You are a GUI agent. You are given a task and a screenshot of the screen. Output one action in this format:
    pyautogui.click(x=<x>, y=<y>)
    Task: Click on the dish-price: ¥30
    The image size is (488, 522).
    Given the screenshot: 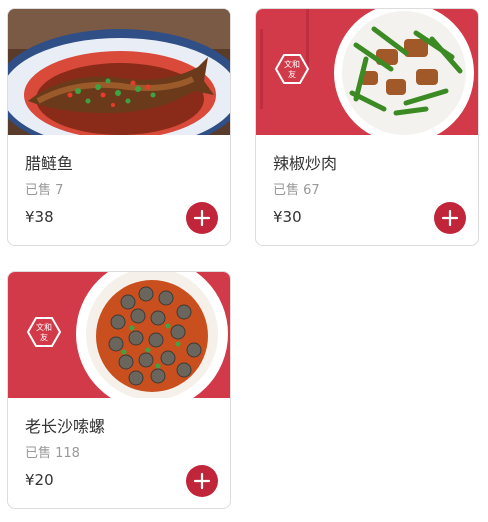 What is the action you would take?
    pyautogui.click(x=287, y=217)
    